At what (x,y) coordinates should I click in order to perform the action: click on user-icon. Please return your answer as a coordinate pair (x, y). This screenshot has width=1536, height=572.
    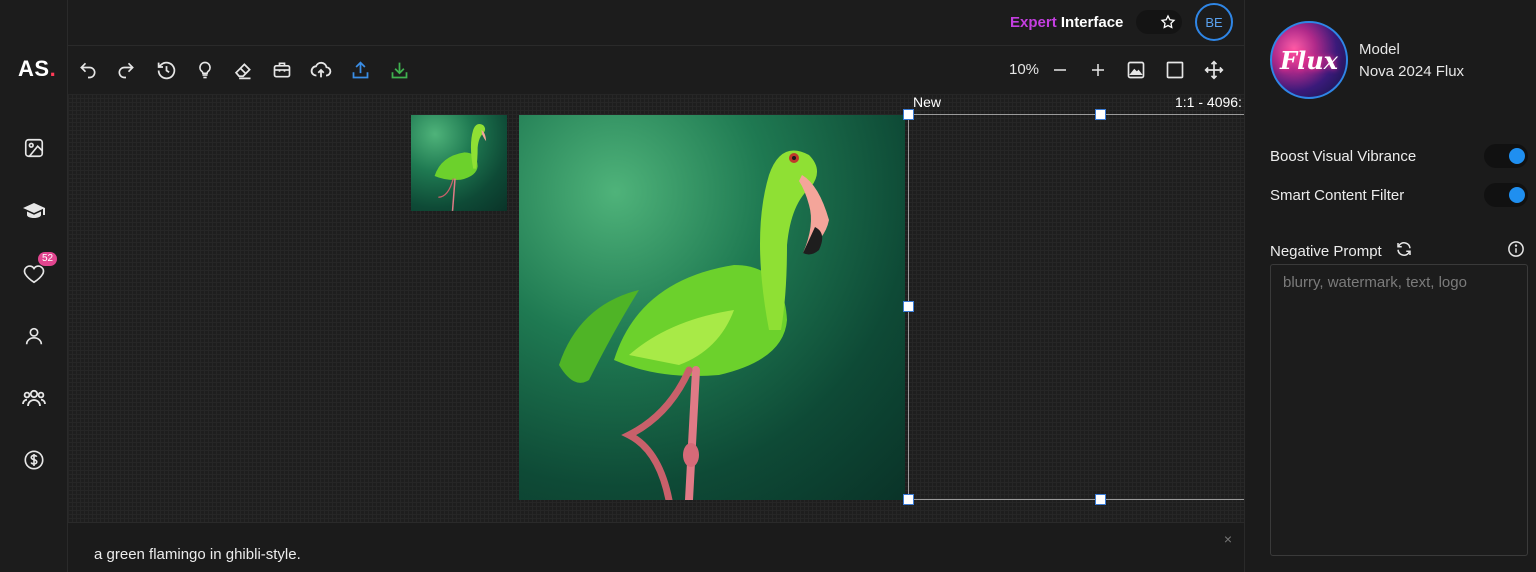
    Looking at the image, I should click on (34, 336).